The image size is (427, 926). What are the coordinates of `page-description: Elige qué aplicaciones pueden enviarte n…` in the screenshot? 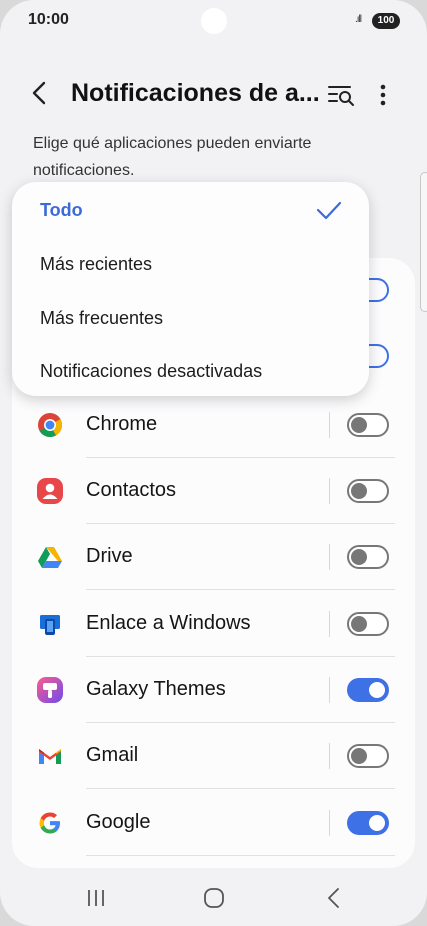 It's located at (172, 157).